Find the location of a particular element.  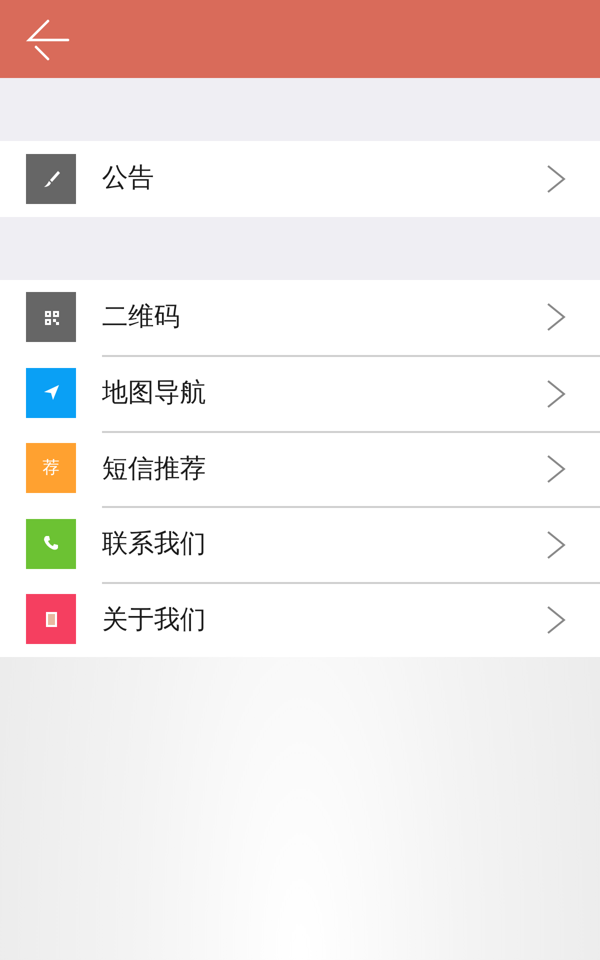

menu-item: 公告 is located at coordinates (300, 178).